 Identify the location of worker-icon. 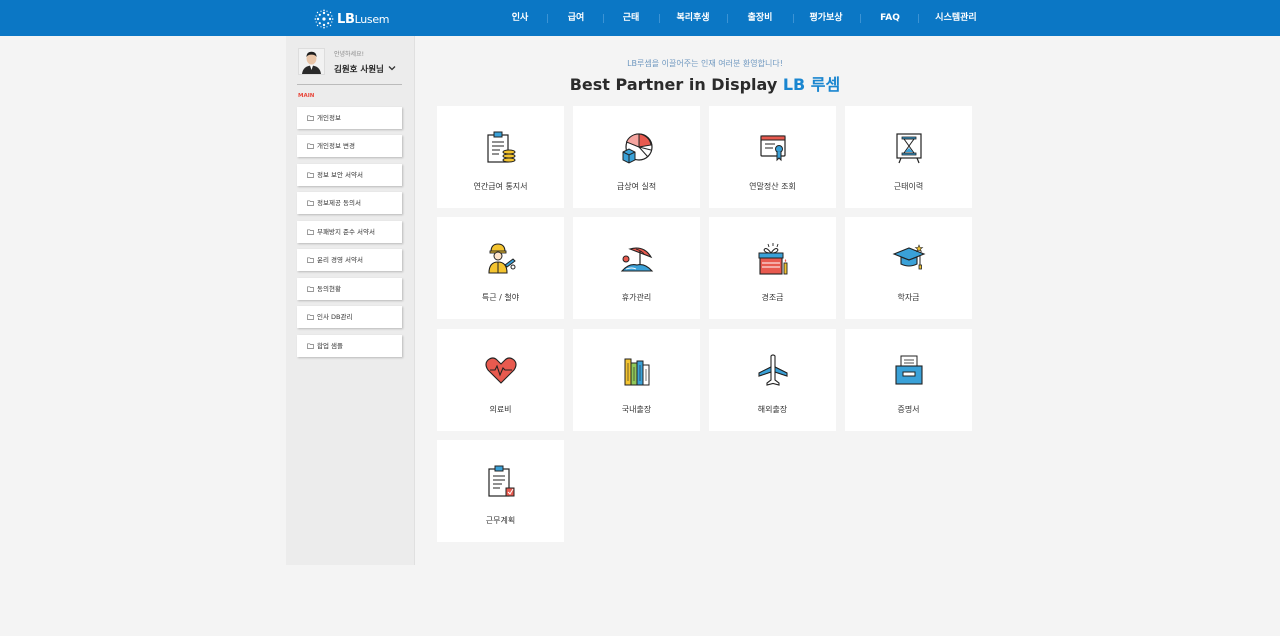
(502, 258).